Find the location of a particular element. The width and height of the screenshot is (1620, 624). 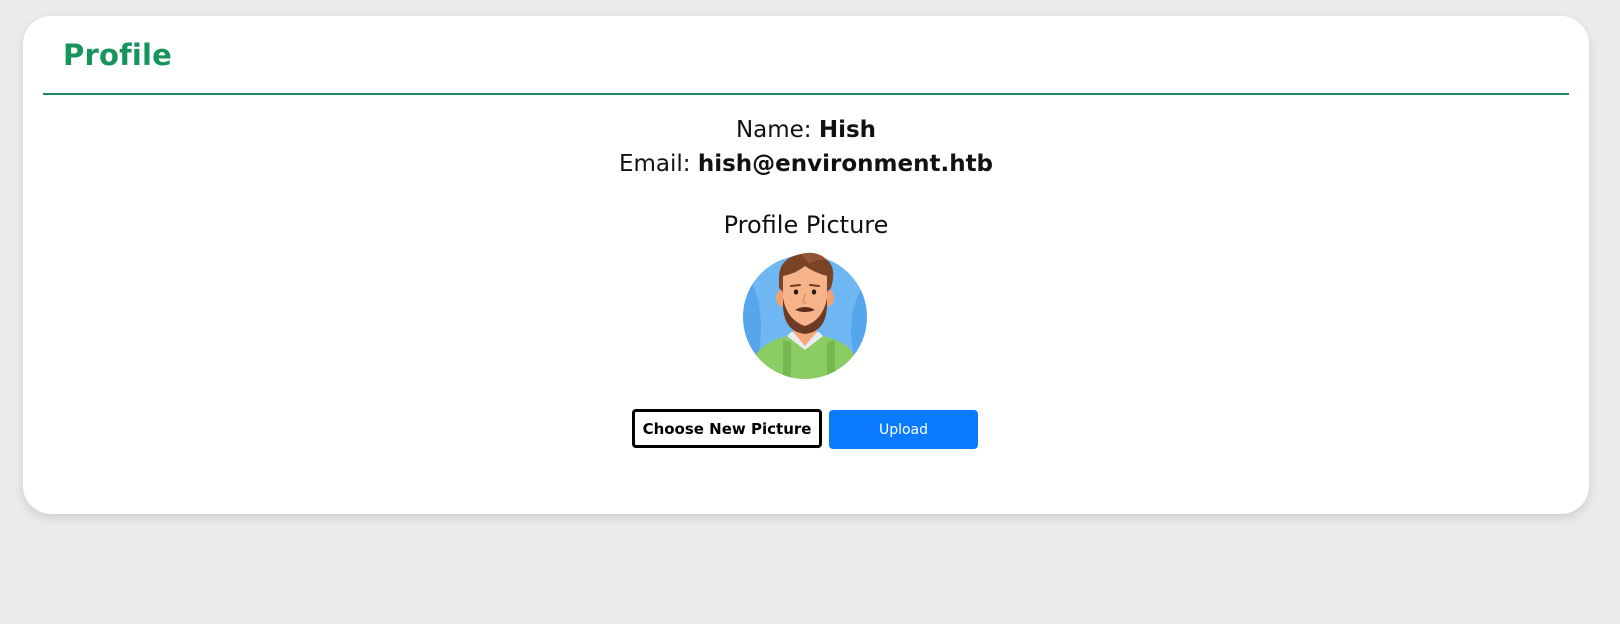

avatar is located at coordinates (805, 315).